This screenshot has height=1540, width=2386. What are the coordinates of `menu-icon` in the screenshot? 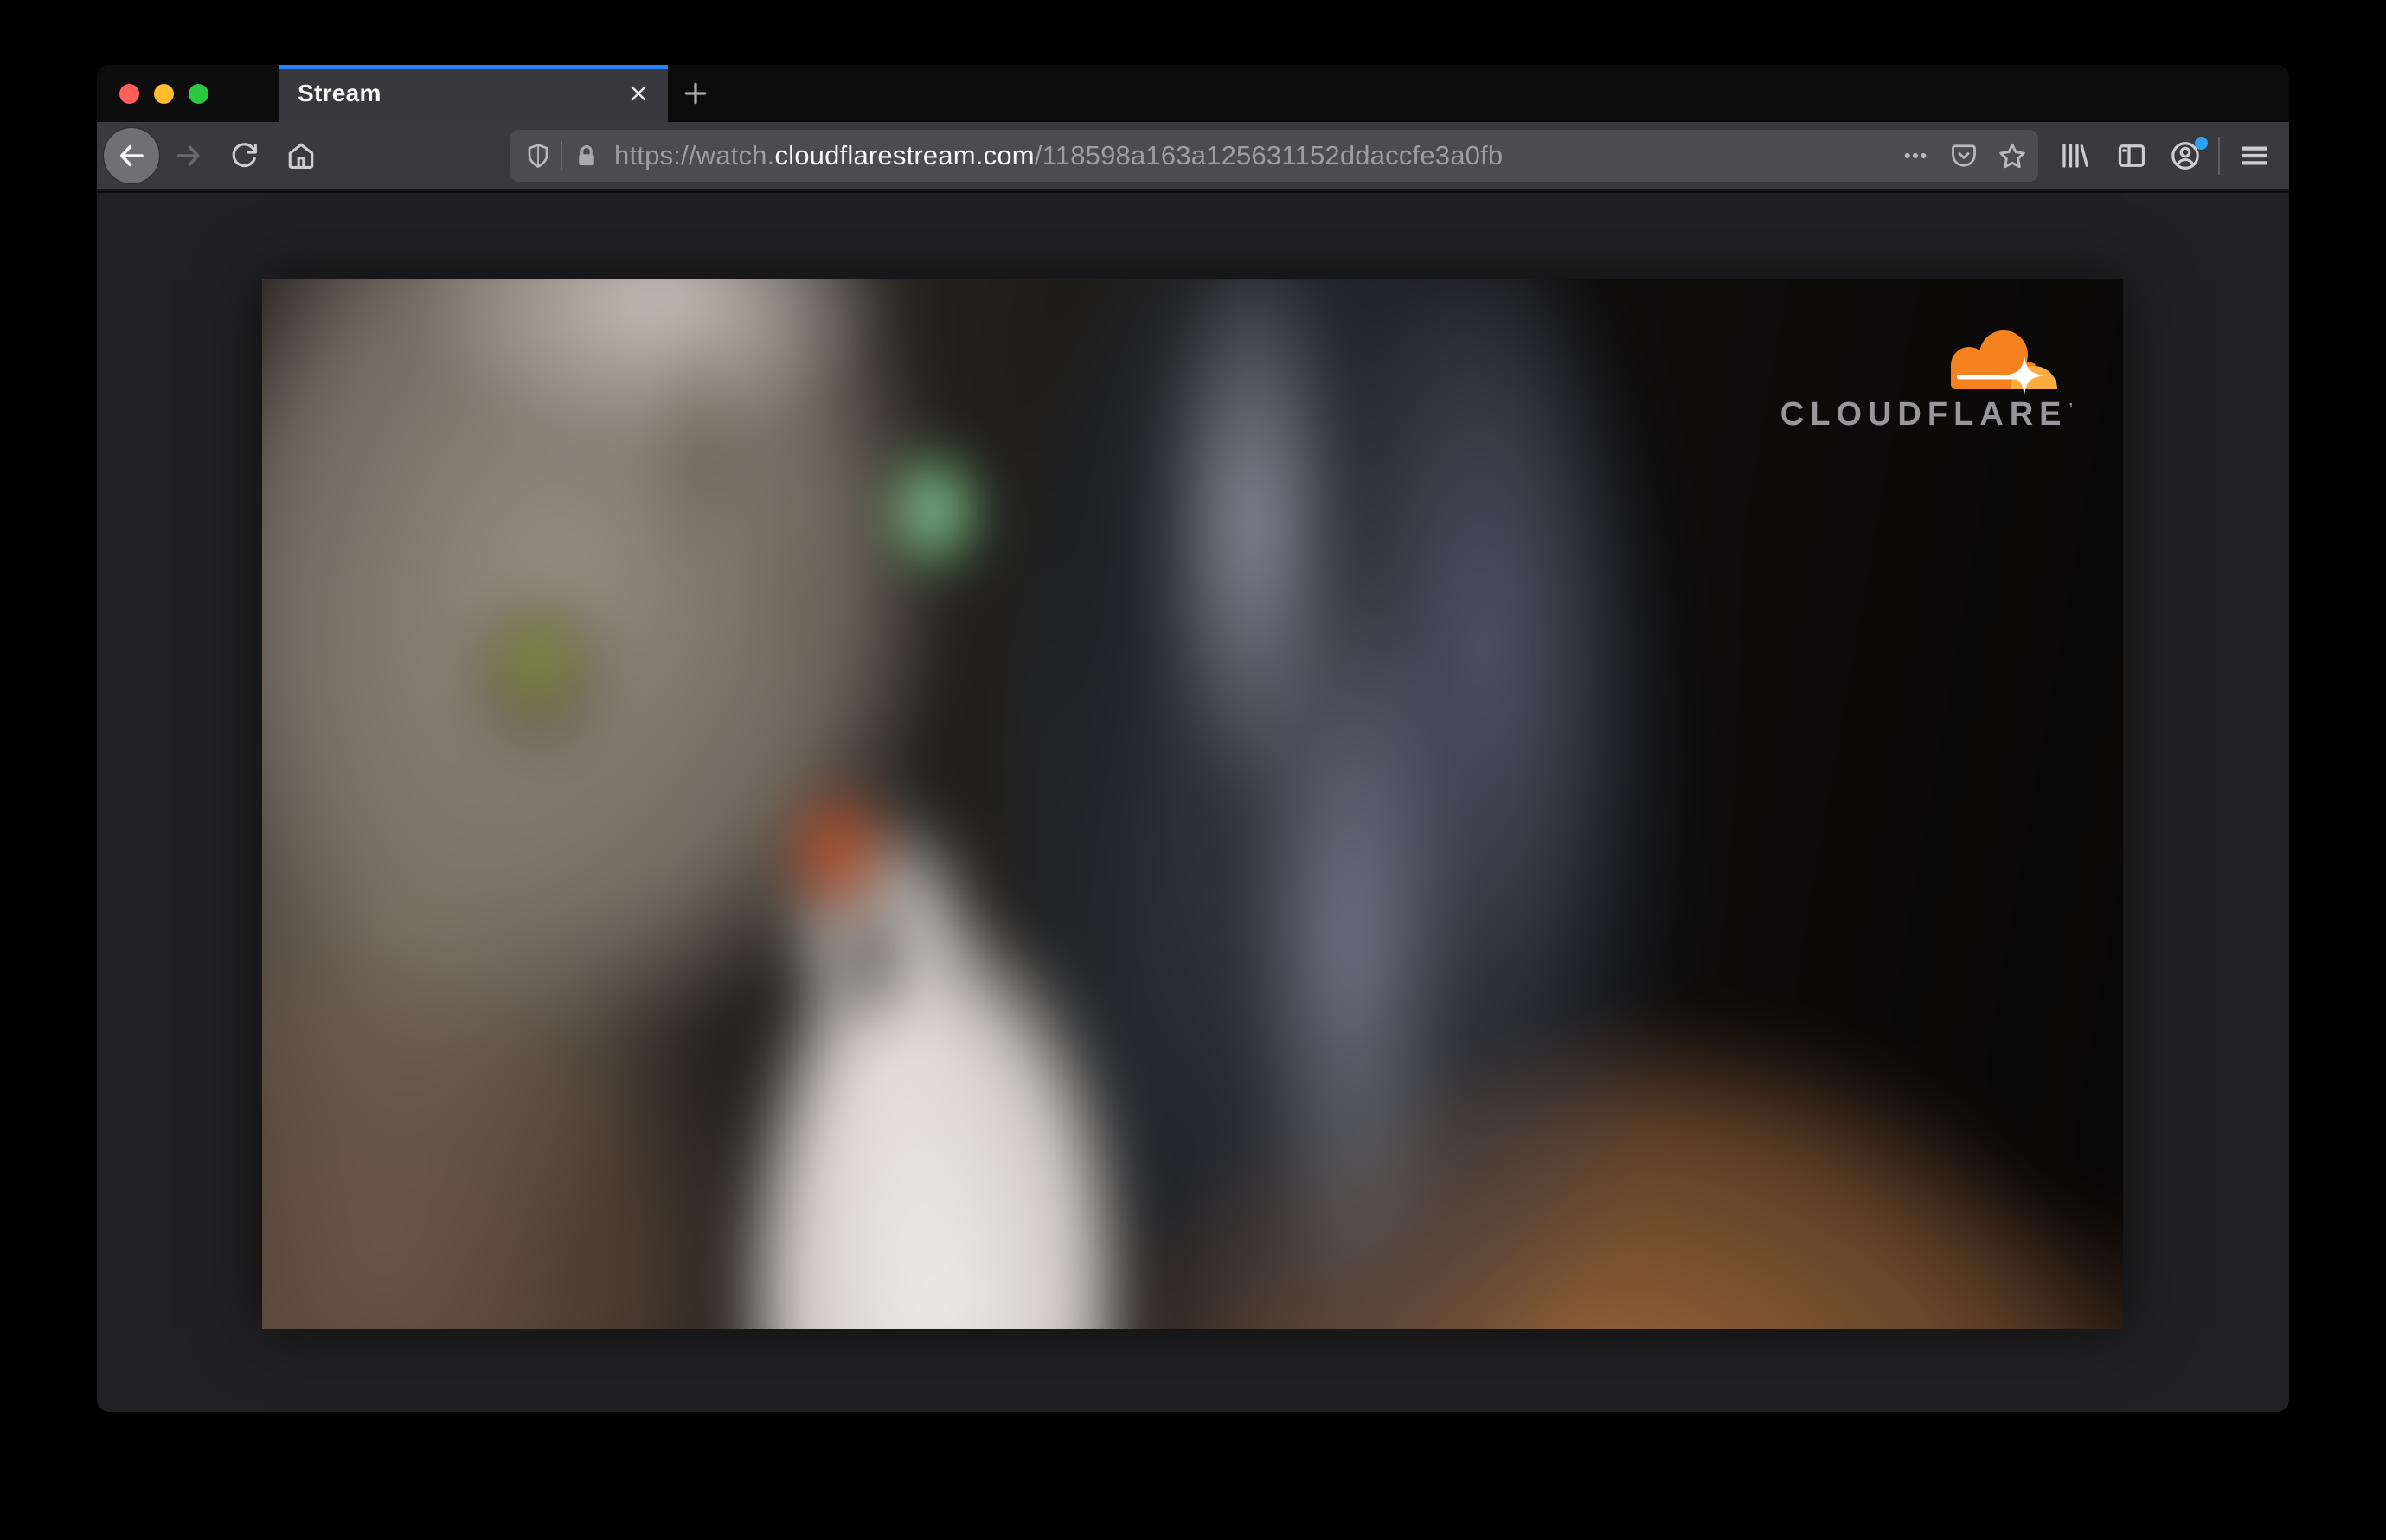 It's located at (2254, 155).